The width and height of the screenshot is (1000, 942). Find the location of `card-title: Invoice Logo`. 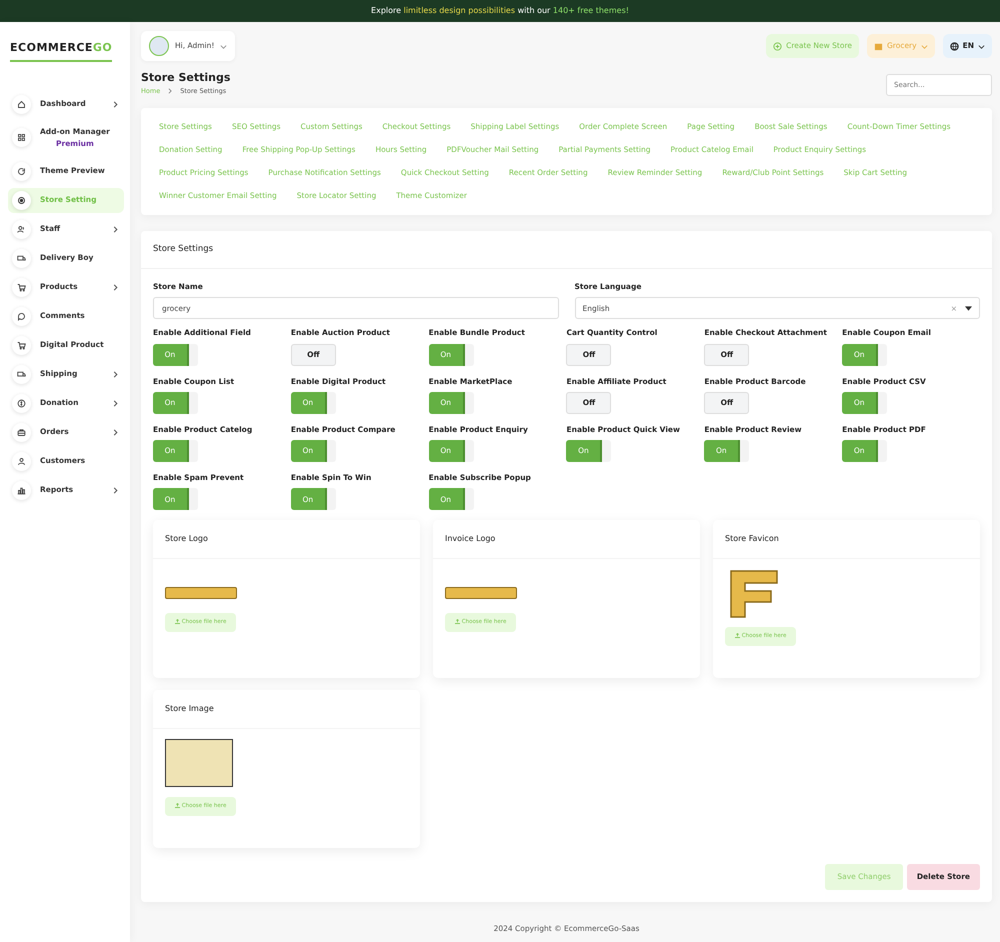

card-title: Invoice Logo is located at coordinates (566, 540).